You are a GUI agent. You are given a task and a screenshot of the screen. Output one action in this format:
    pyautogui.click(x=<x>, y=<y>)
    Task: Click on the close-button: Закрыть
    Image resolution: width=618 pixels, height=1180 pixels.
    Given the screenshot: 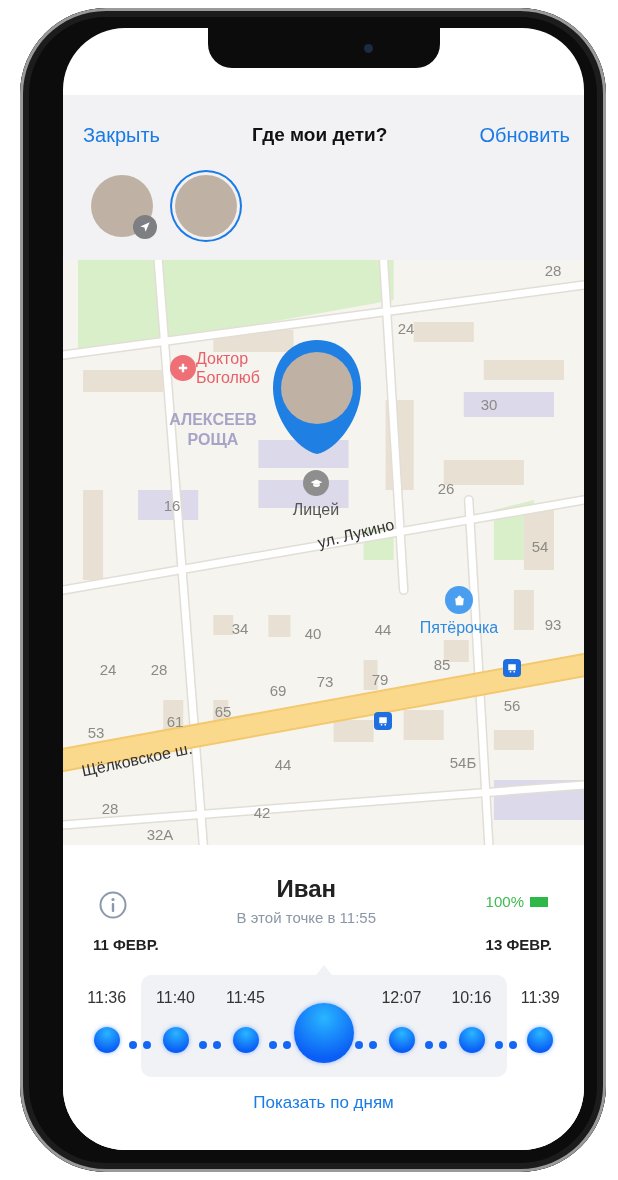 What is the action you would take?
    pyautogui.click(x=122, y=135)
    